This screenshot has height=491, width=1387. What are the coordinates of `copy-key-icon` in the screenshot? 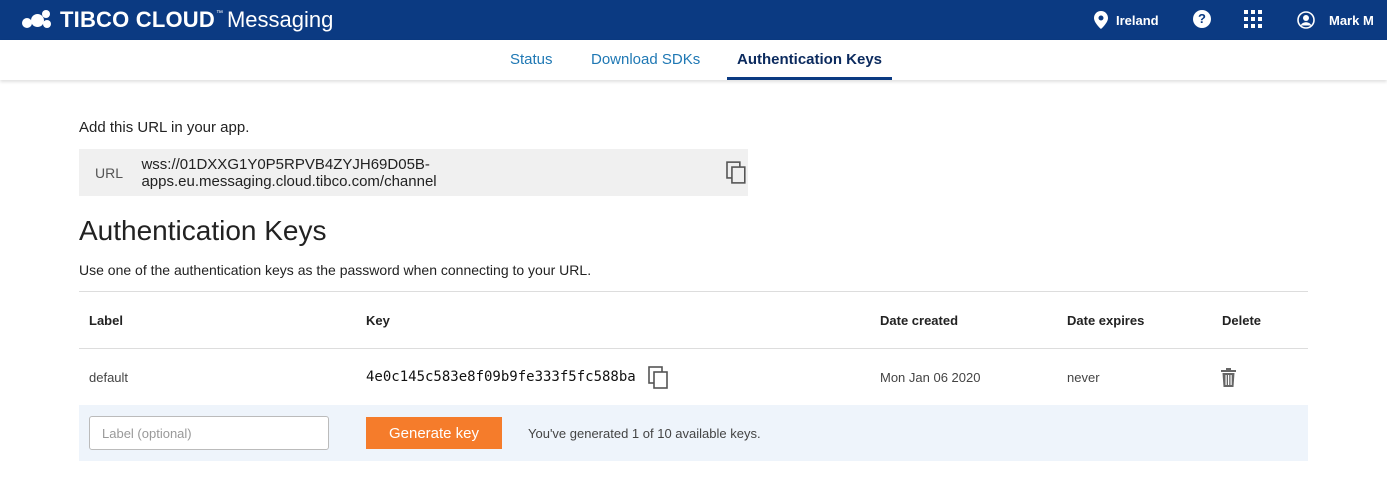 It's located at (659, 378).